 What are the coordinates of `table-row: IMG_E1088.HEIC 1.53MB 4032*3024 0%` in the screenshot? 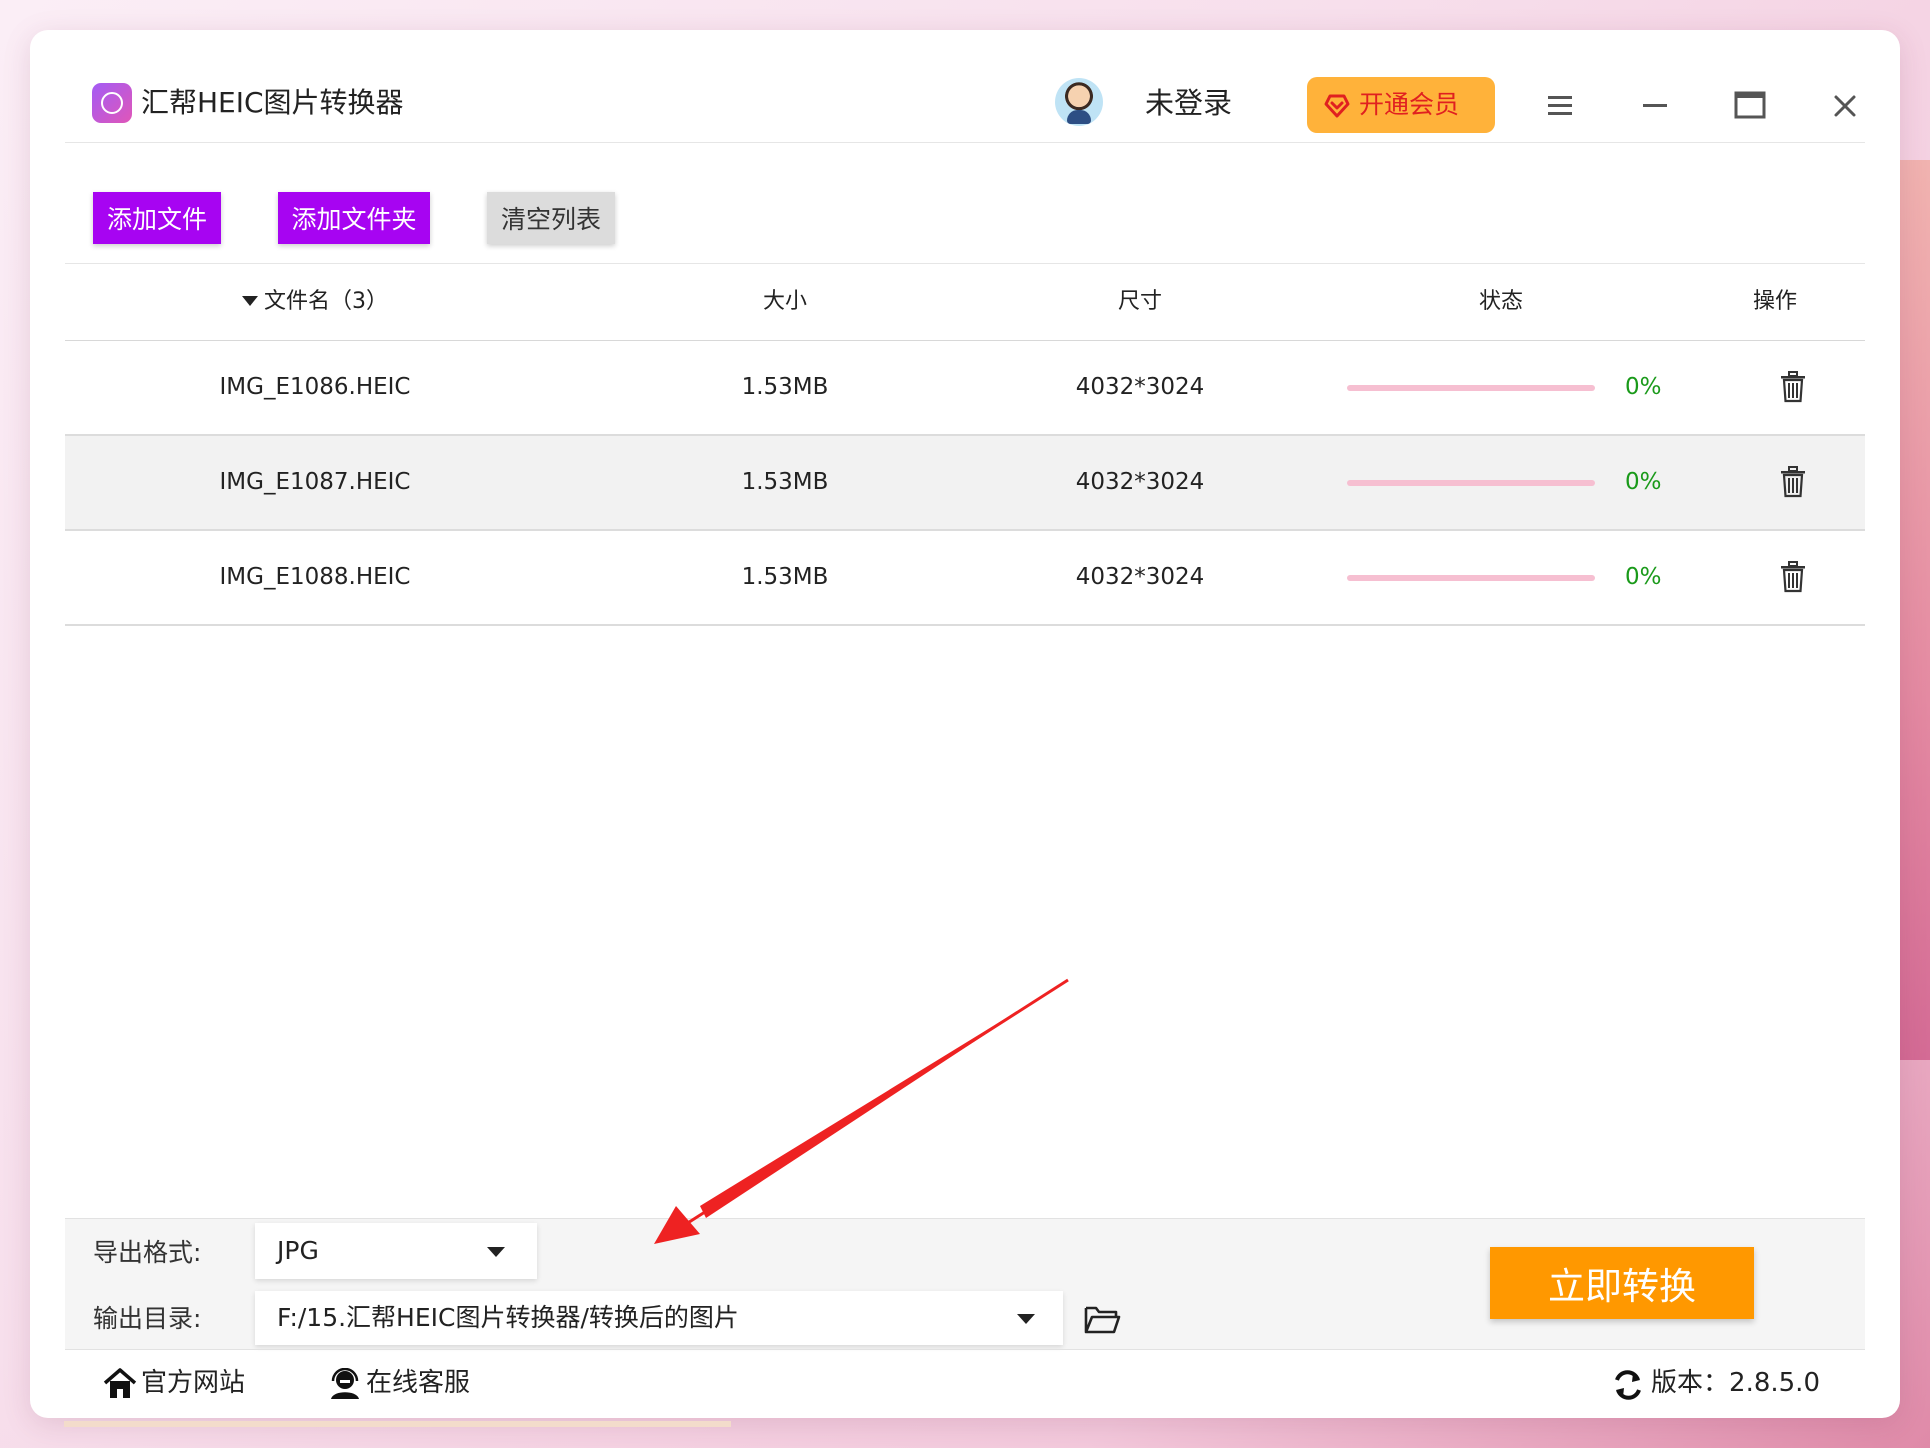 It's located at (965, 578).